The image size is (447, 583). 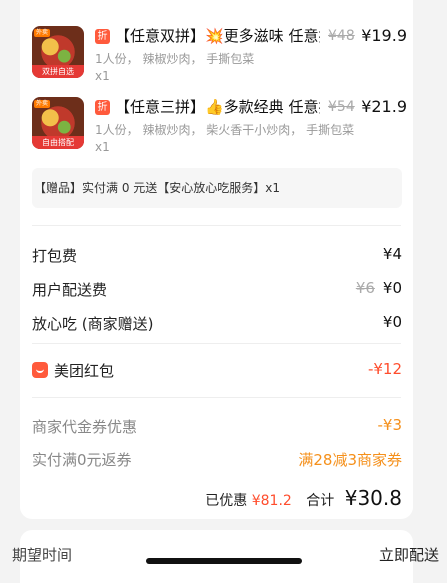 I want to click on return-coupon-value: 满28减3商家券, so click(x=350, y=460).